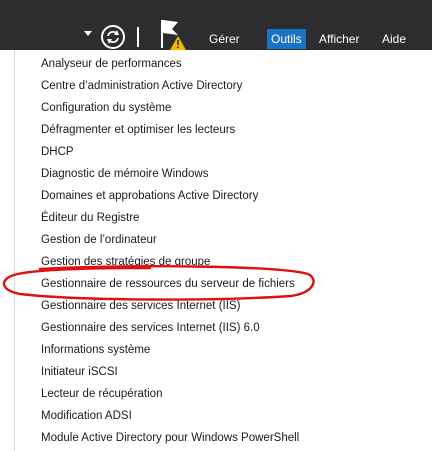  What do you see at coordinates (394, 39) in the screenshot?
I see `menu-aide: Aide` at bounding box center [394, 39].